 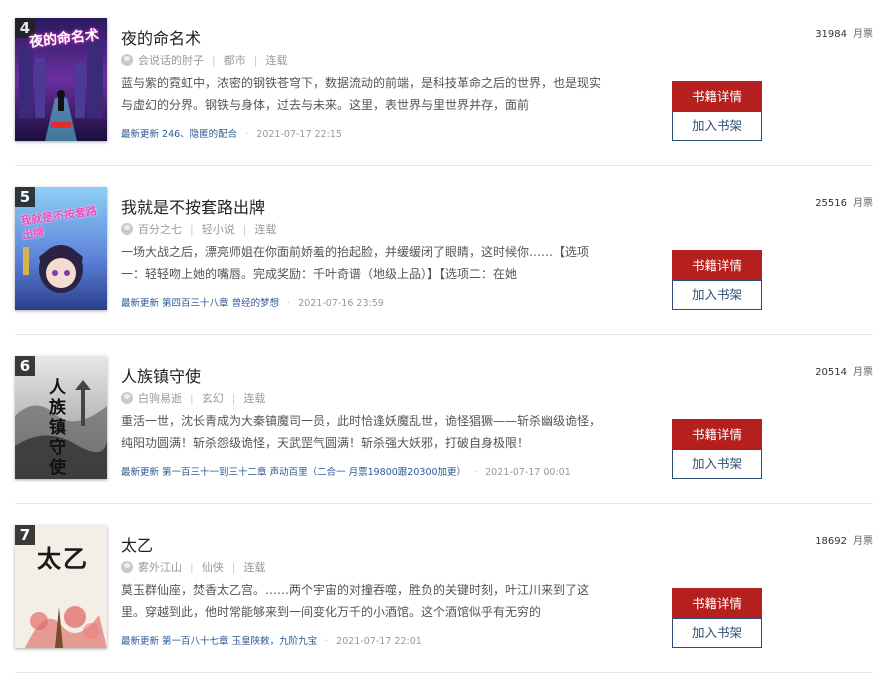 What do you see at coordinates (831, 541) in the screenshot?
I see `votes-count: 18692` at bounding box center [831, 541].